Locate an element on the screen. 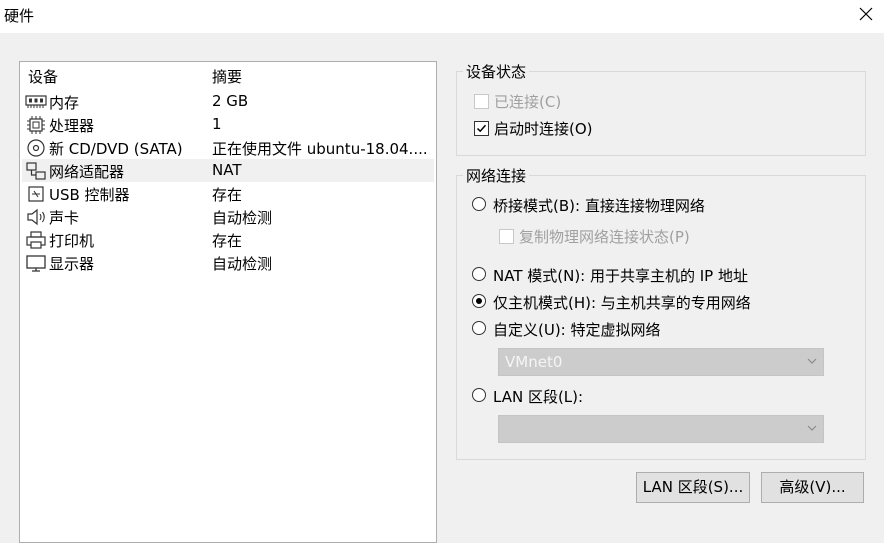 This screenshot has width=884, height=543. device-row-usb-controller: USB 控制器 存在 is located at coordinates (228, 193).